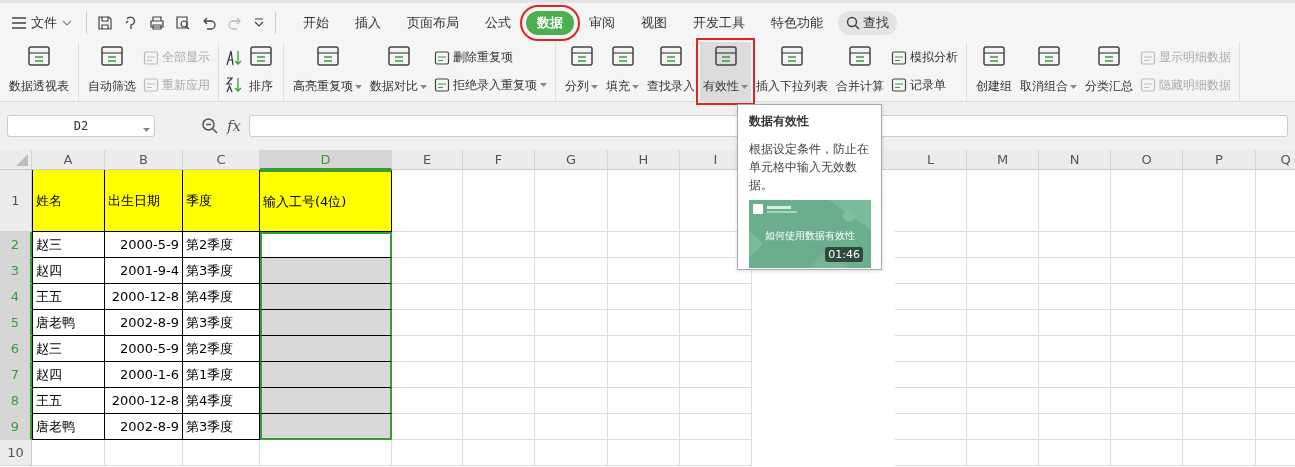 The width and height of the screenshot is (1295, 467). Describe the element at coordinates (994, 71) in the screenshot. I see `ribbon-button: 创建组` at that location.